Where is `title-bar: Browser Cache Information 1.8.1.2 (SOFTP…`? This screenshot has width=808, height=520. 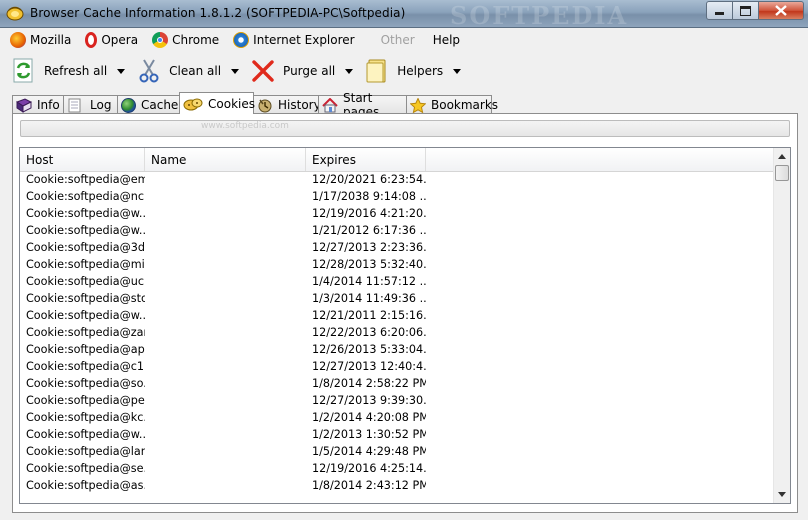
title-bar: Browser Cache Information 1.8.1.2 (SOFTP… is located at coordinates (404, 15).